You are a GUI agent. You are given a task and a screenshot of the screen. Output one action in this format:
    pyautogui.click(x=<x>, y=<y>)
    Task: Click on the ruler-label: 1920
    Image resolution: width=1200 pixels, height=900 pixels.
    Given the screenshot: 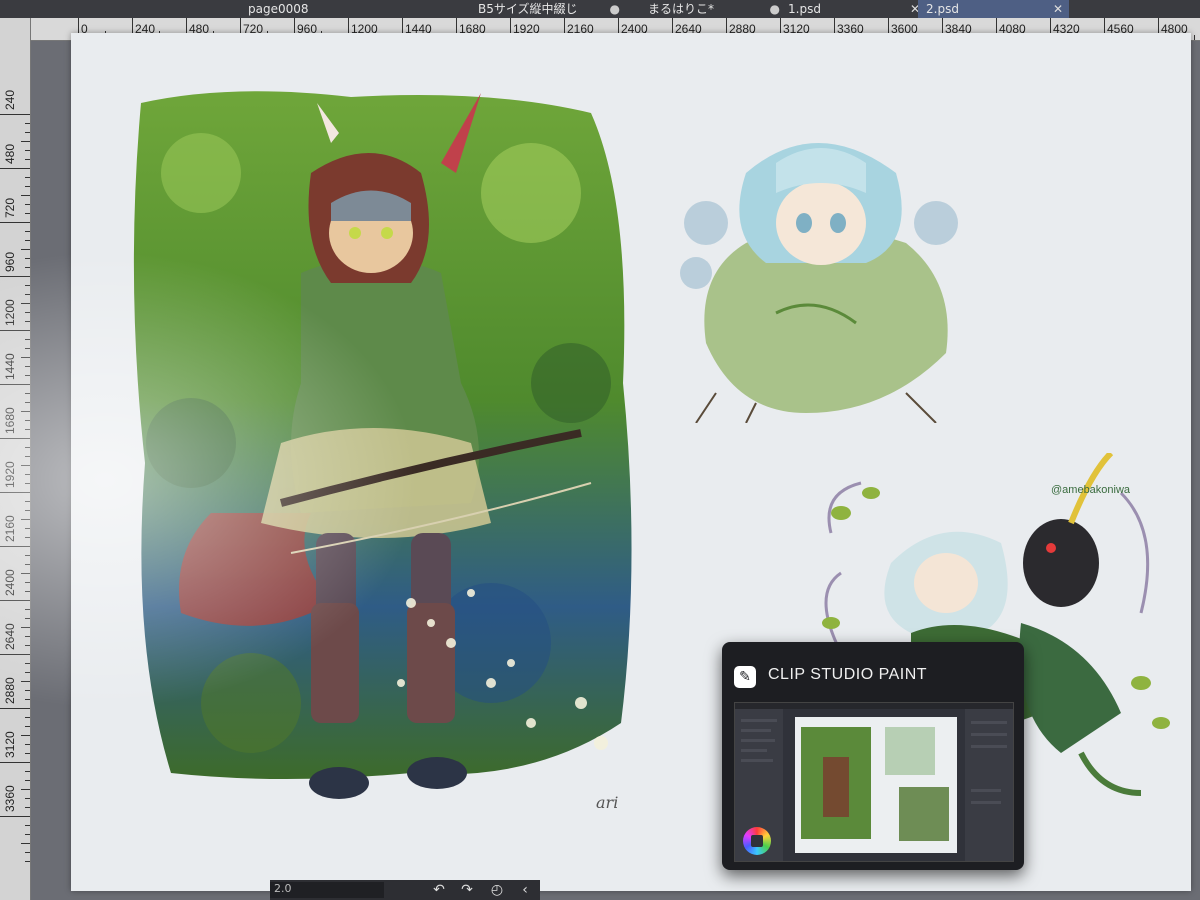 What is the action you would take?
    pyautogui.click(x=10, y=474)
    